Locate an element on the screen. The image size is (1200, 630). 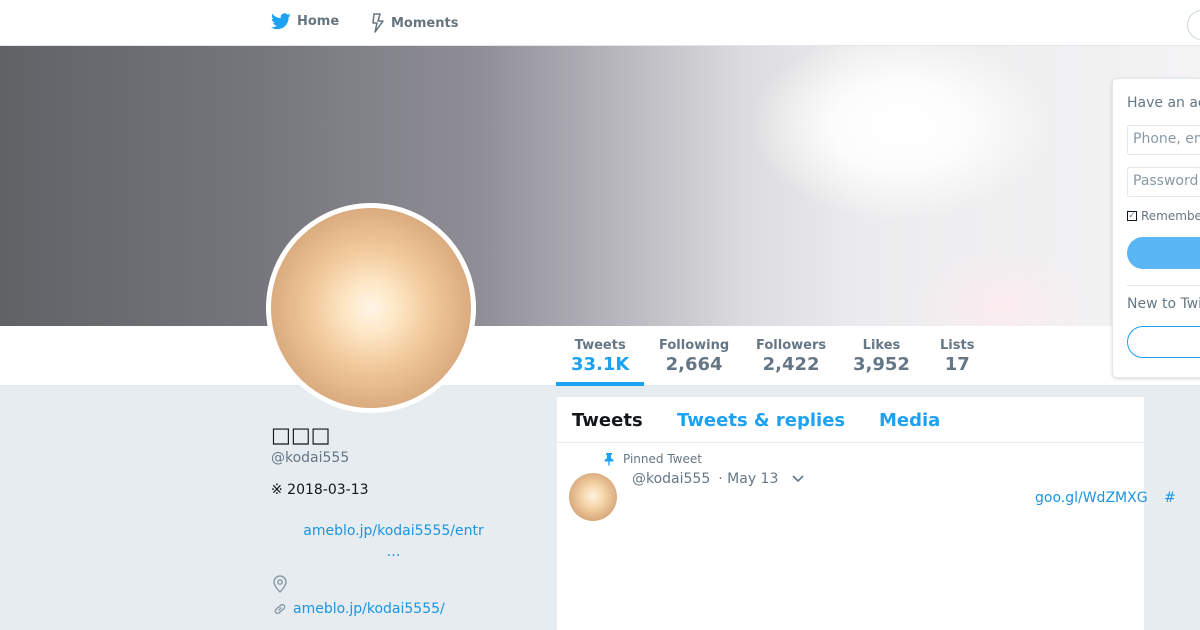
stat-tweets: Tweets 33.1K is located at coordinates (600, 356).